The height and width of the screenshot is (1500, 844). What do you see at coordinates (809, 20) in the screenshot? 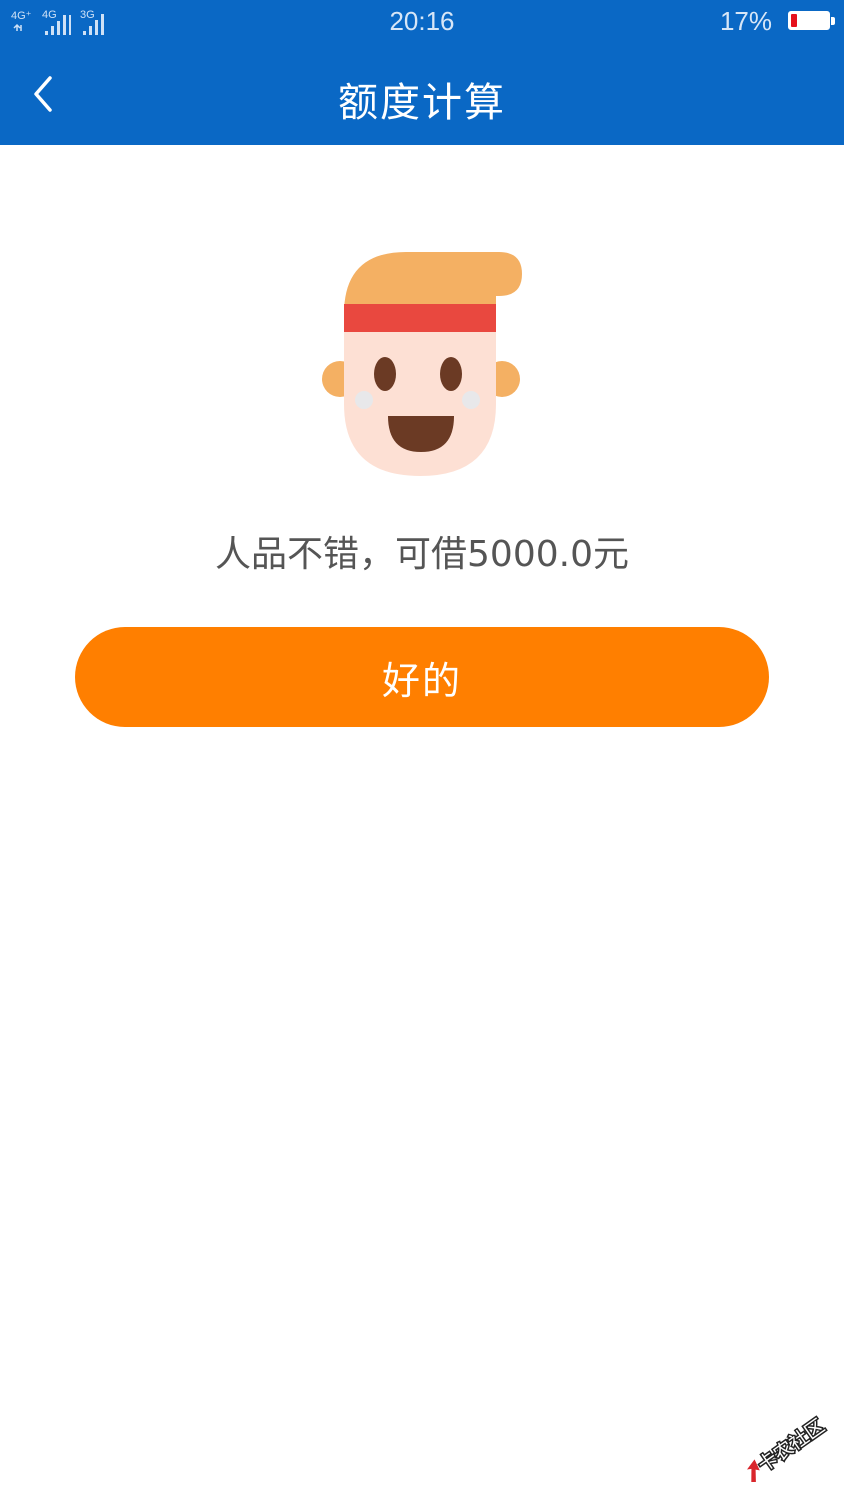
I see `battery-icon` at bounding box center [809, 20].